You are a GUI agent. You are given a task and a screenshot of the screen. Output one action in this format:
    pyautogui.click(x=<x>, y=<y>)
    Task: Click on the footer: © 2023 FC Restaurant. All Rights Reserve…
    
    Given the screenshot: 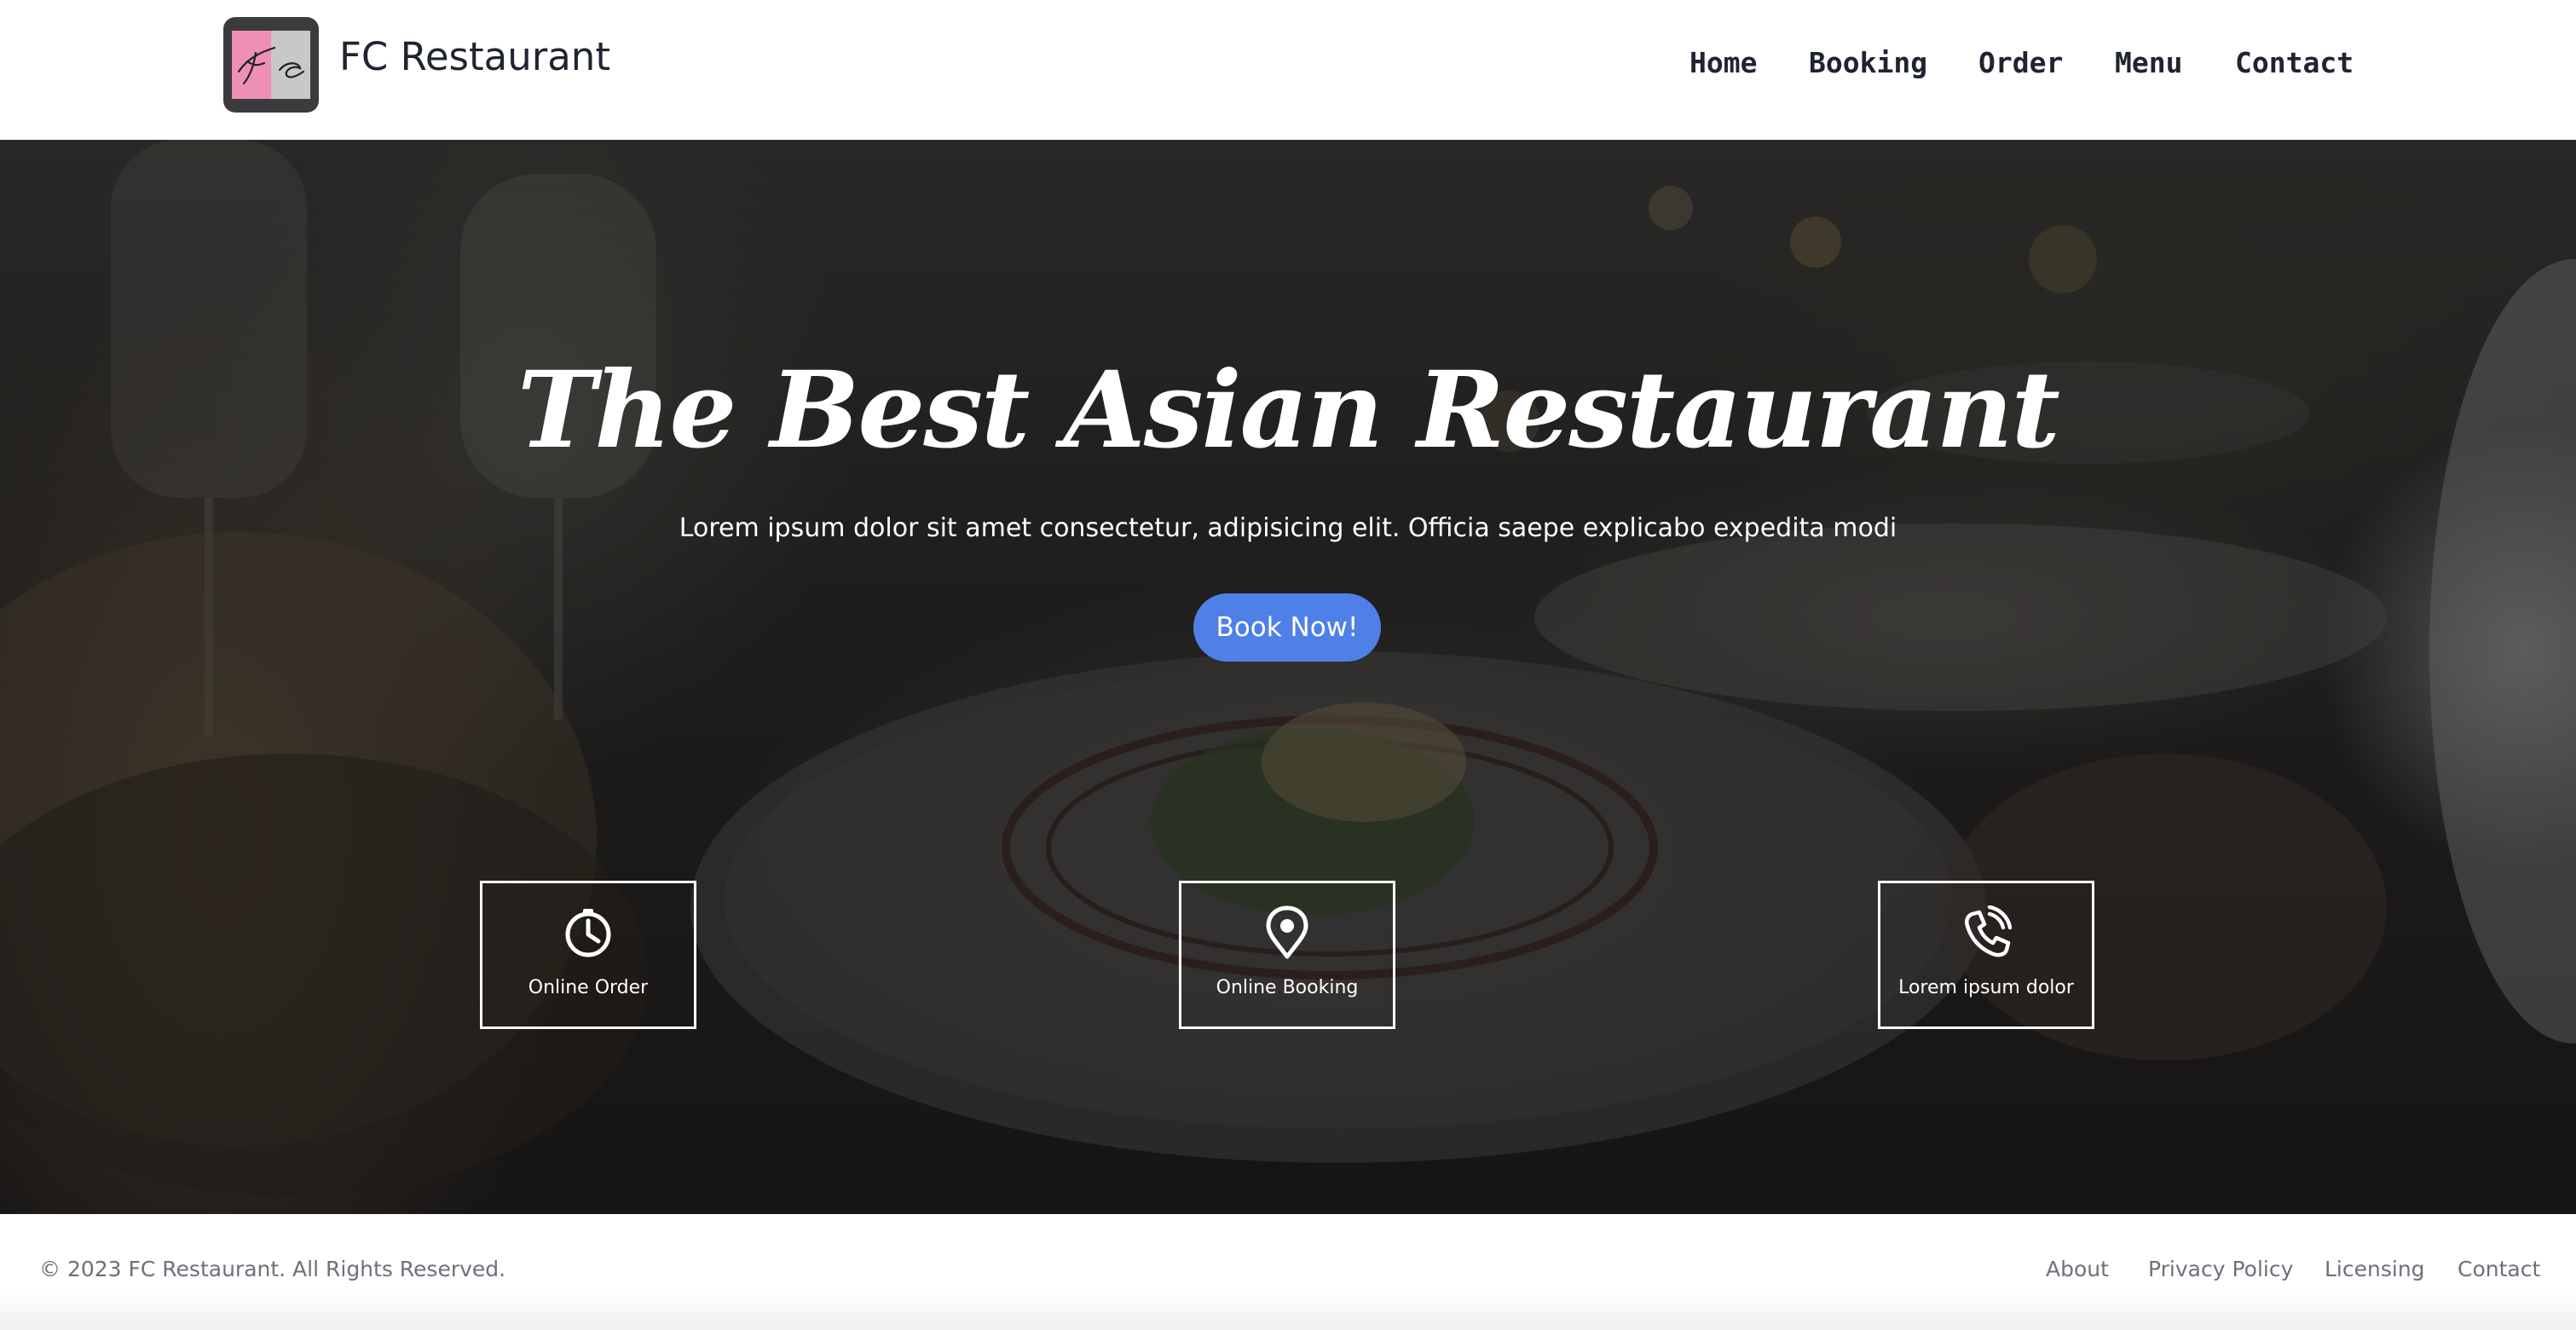 What is the action you would take?
    pyautogui.click(x=1288, y=1272)
    